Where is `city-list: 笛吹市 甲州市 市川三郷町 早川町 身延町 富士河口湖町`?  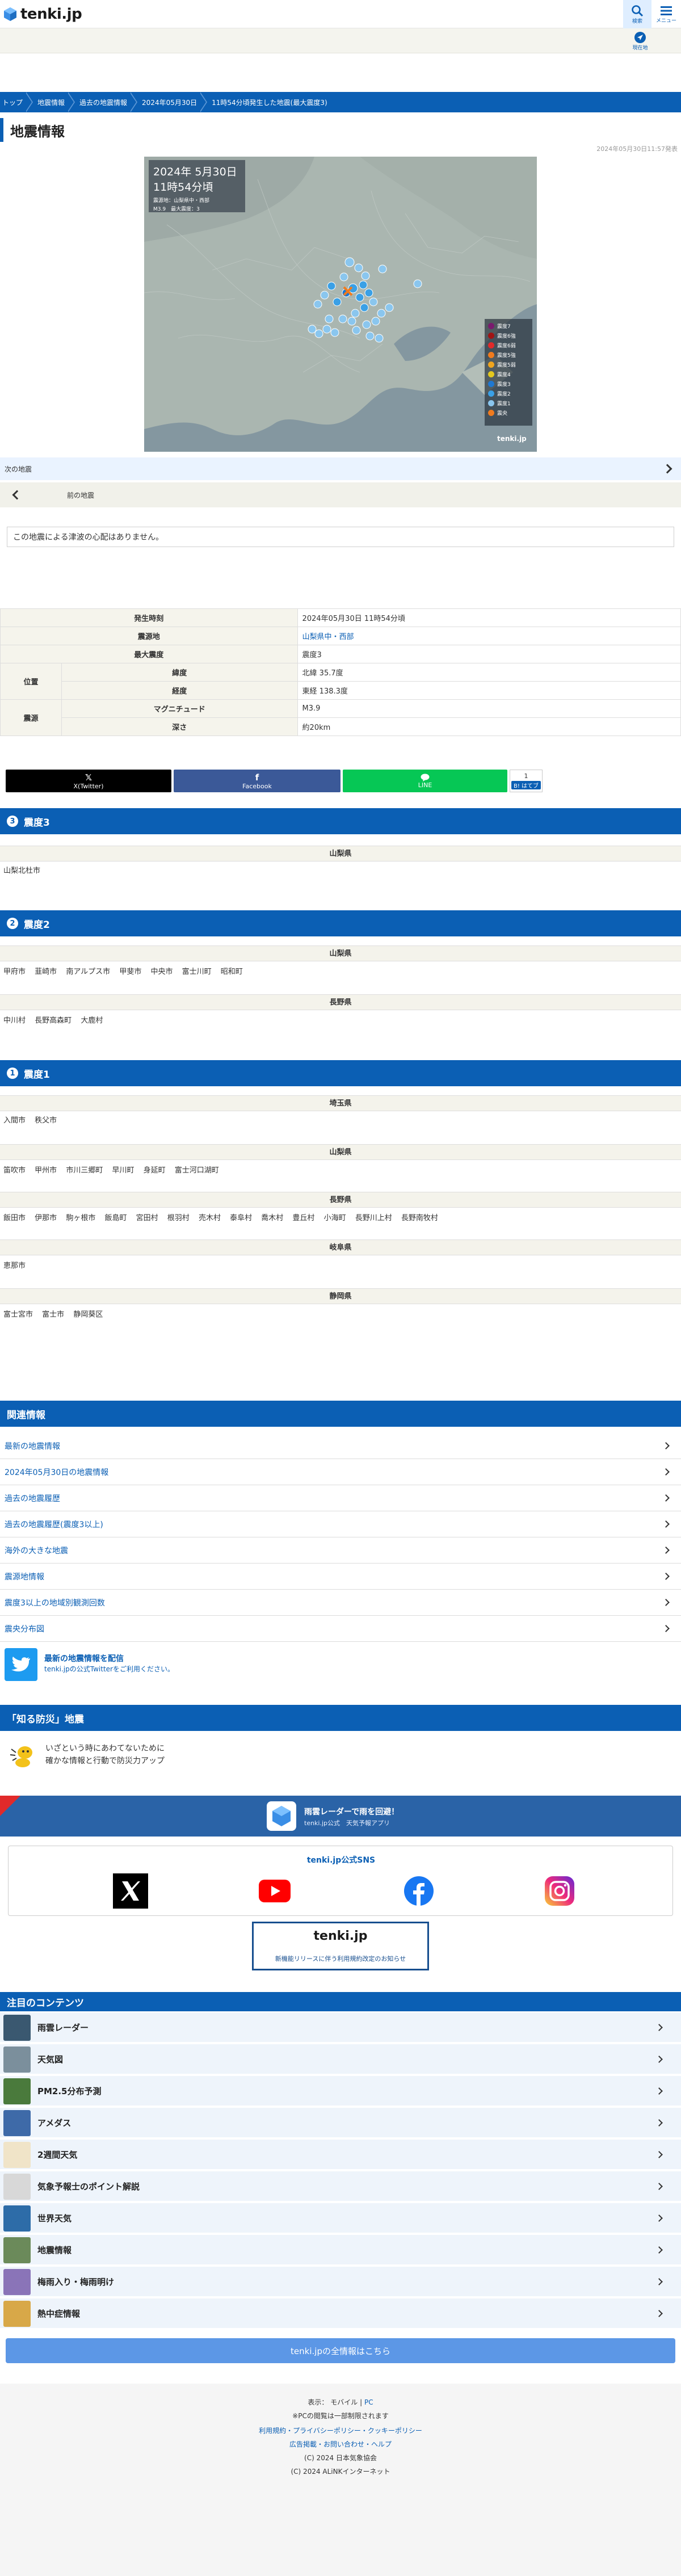
city-list: 笛吹市 甲州市 市川三郷町 早川町 身延町 富士河口湖町 is located at coordinates (341, 1171).